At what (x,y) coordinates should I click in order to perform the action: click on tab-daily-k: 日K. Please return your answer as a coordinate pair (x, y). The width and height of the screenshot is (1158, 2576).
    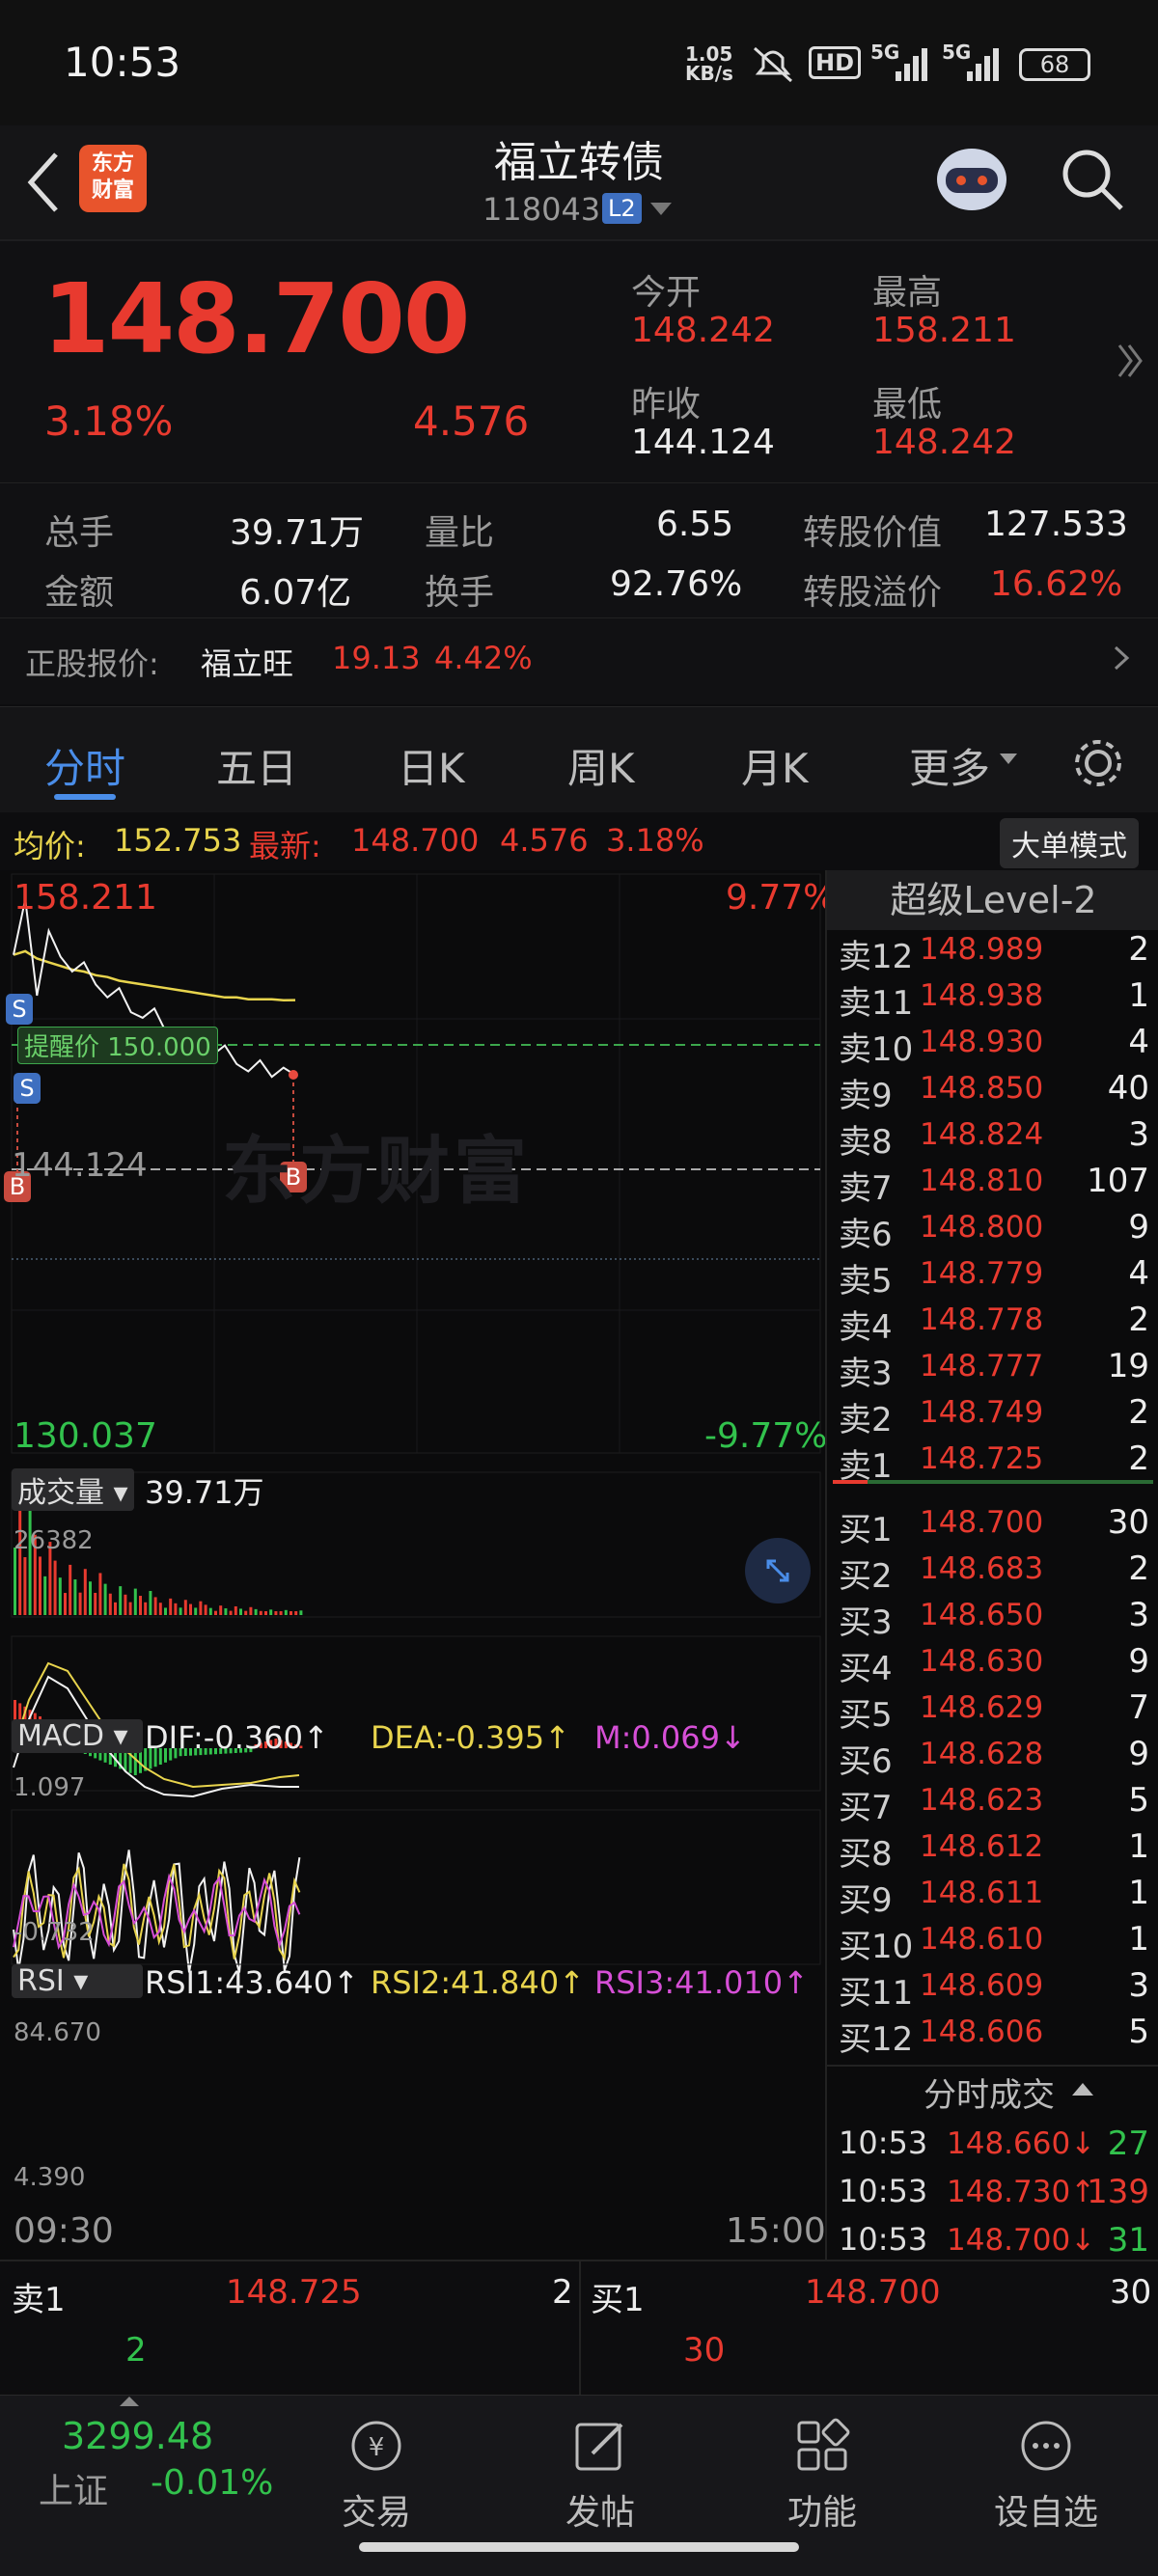
    Looking at the image, I should click on (431, 766).